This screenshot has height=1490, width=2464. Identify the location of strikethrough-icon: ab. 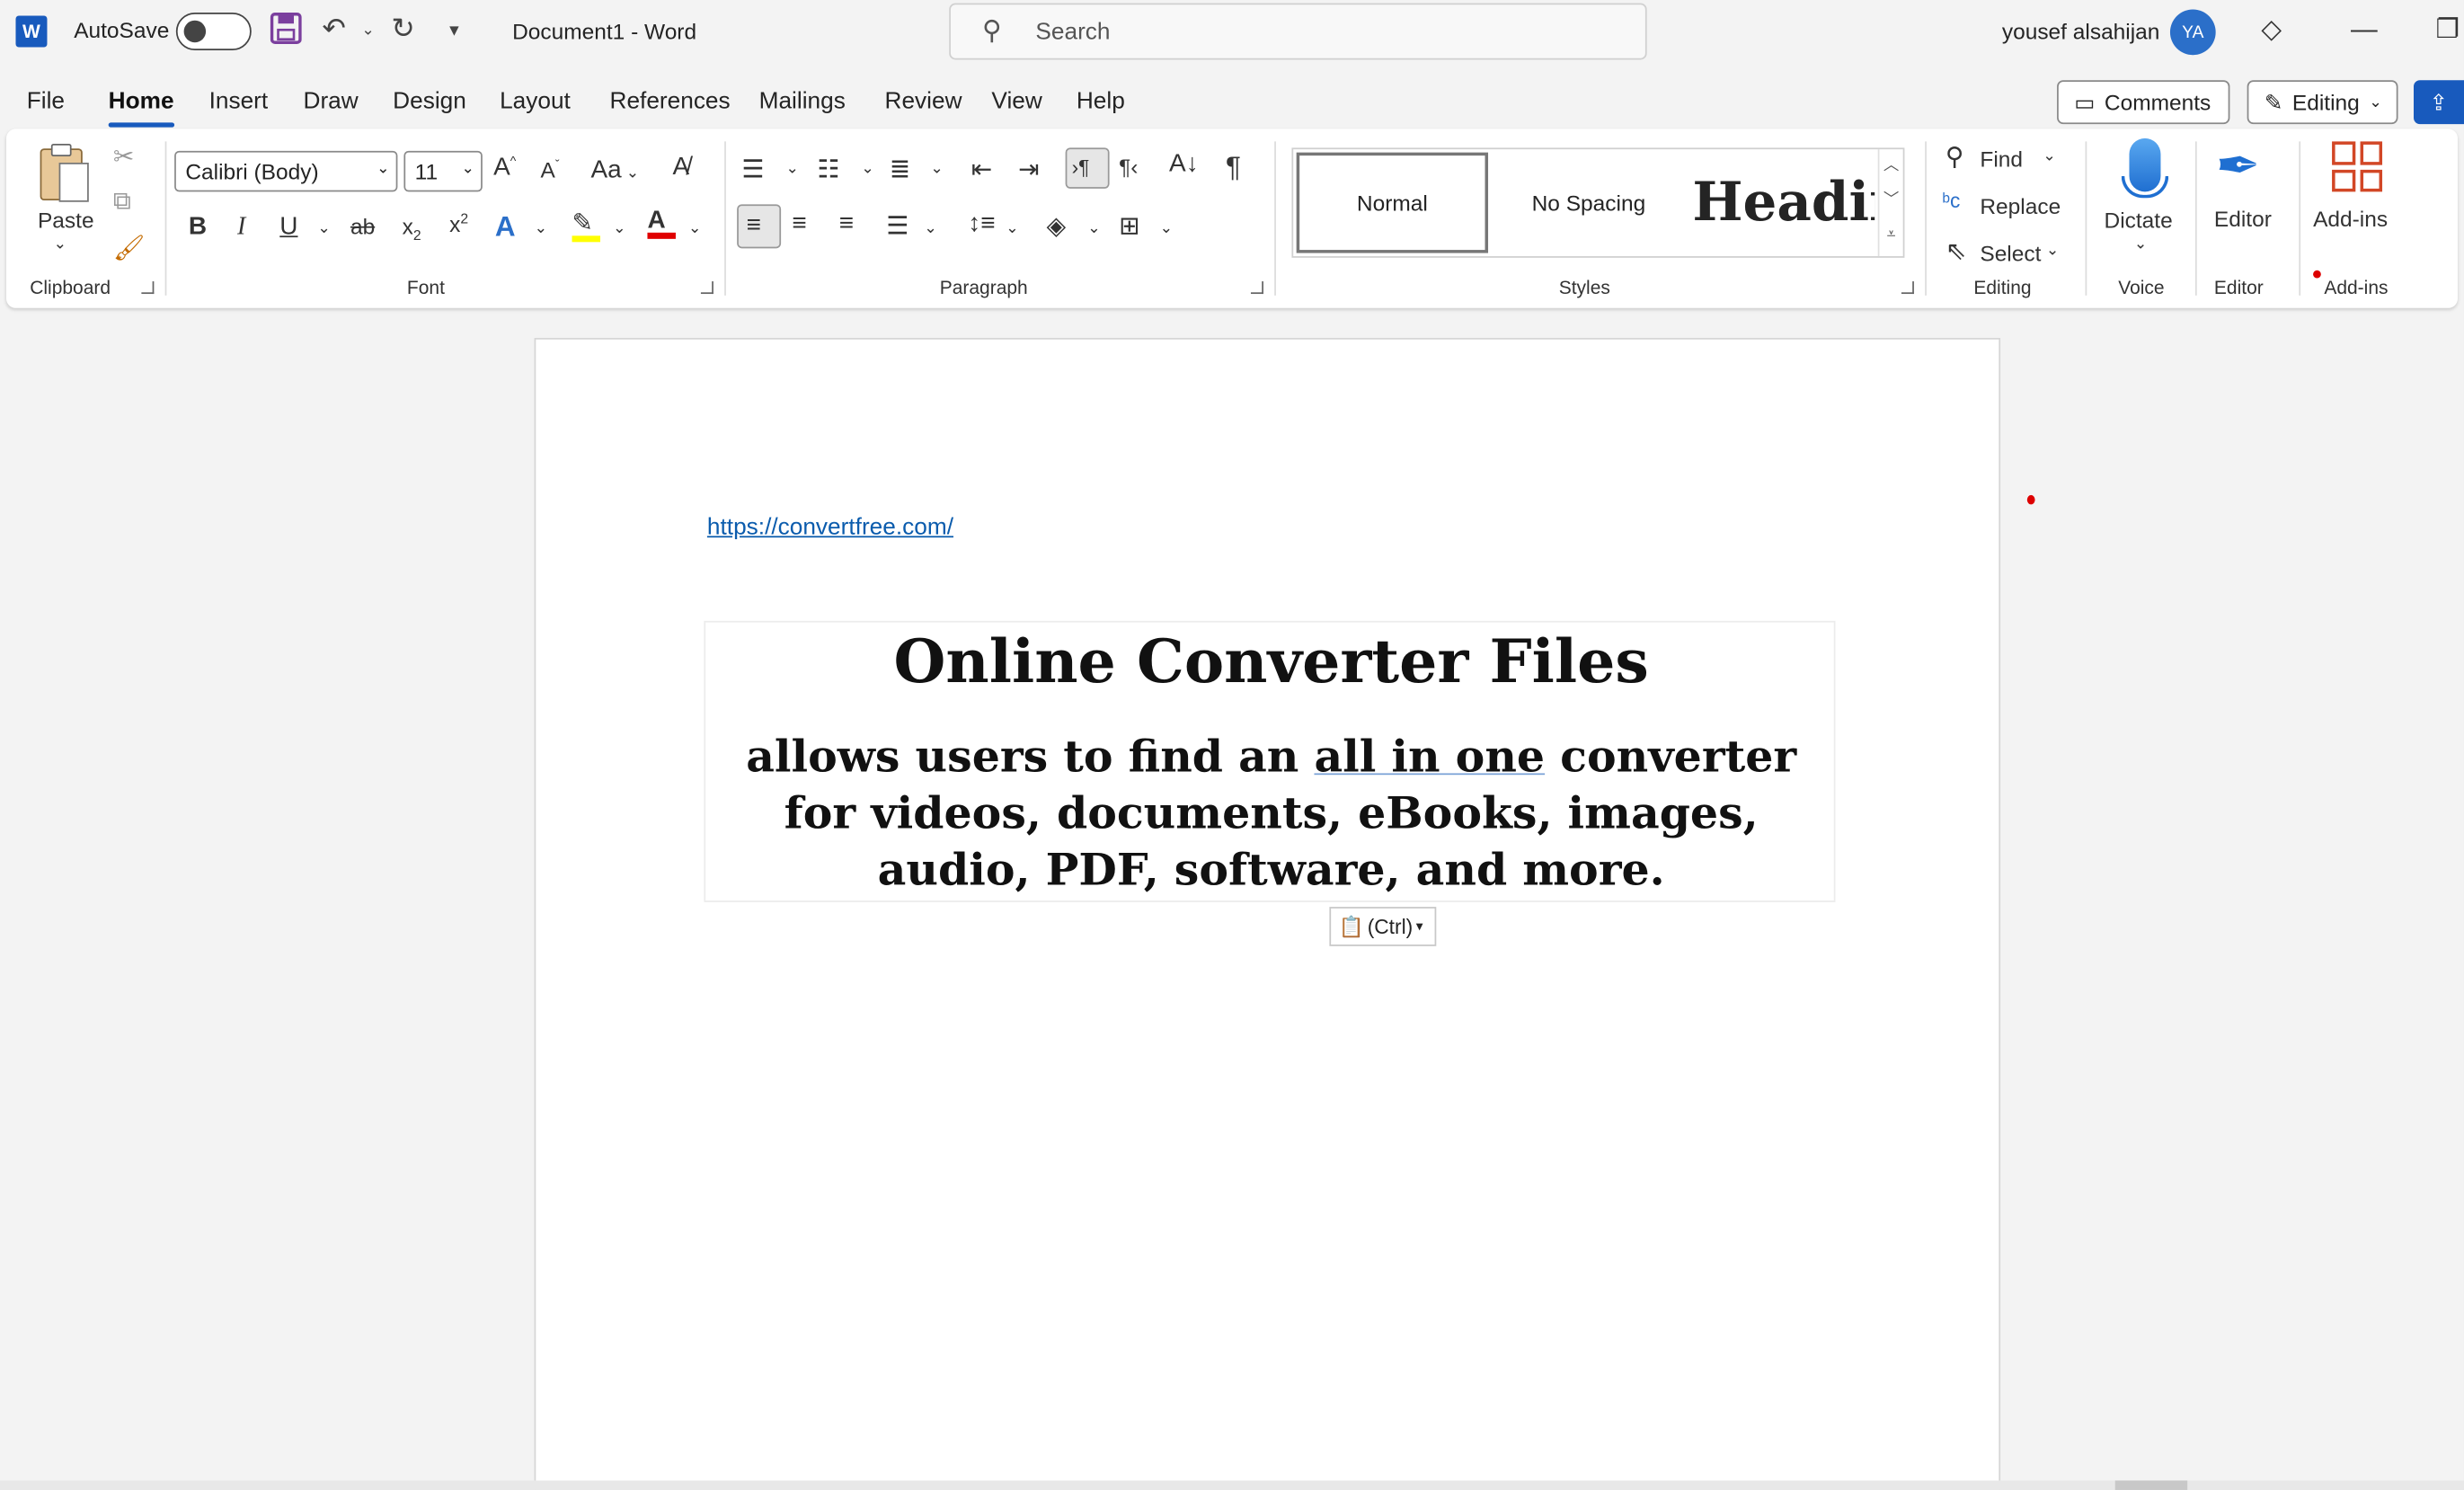
(362, 226).